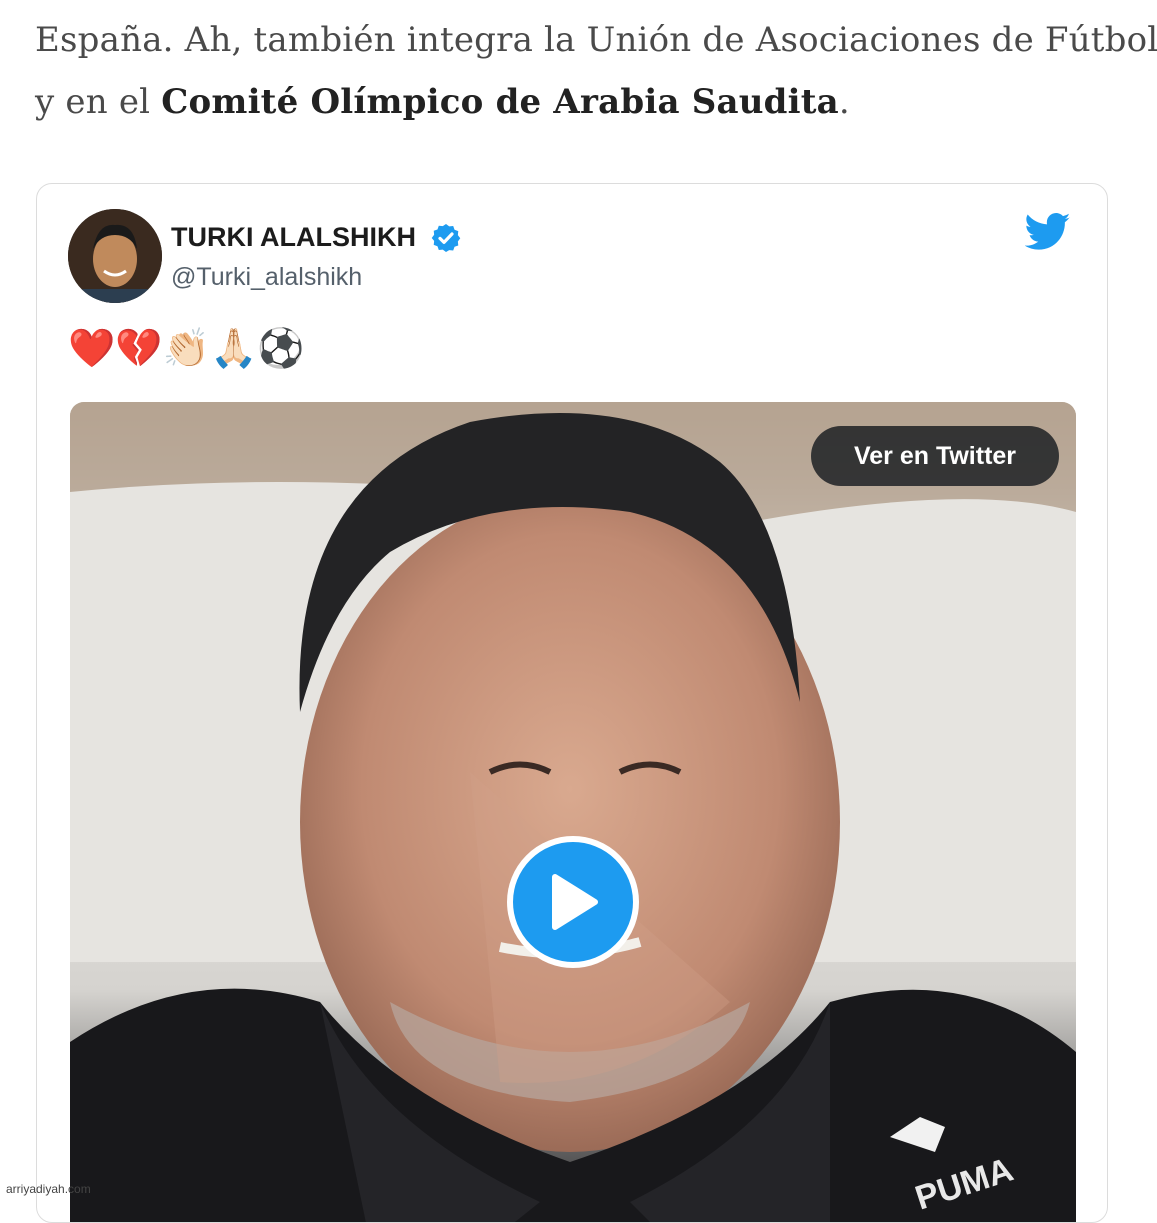  I want to click on watermark: arriyadiyah.com, so click(48, 1189).